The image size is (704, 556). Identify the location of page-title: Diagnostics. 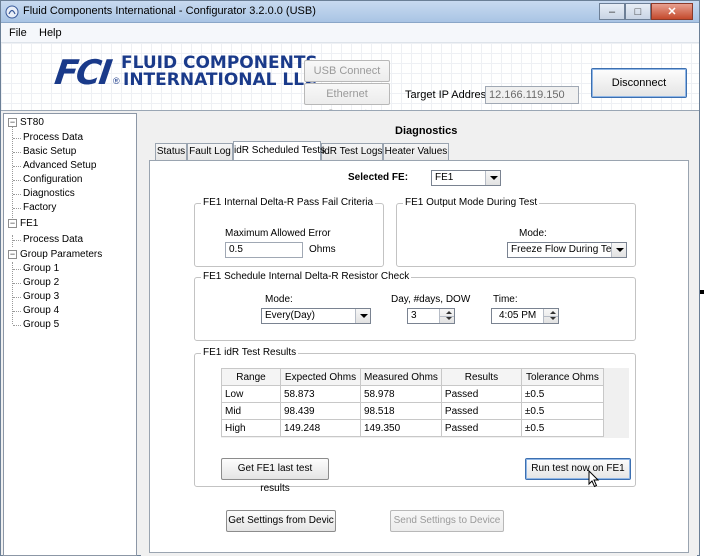
(426, 131).